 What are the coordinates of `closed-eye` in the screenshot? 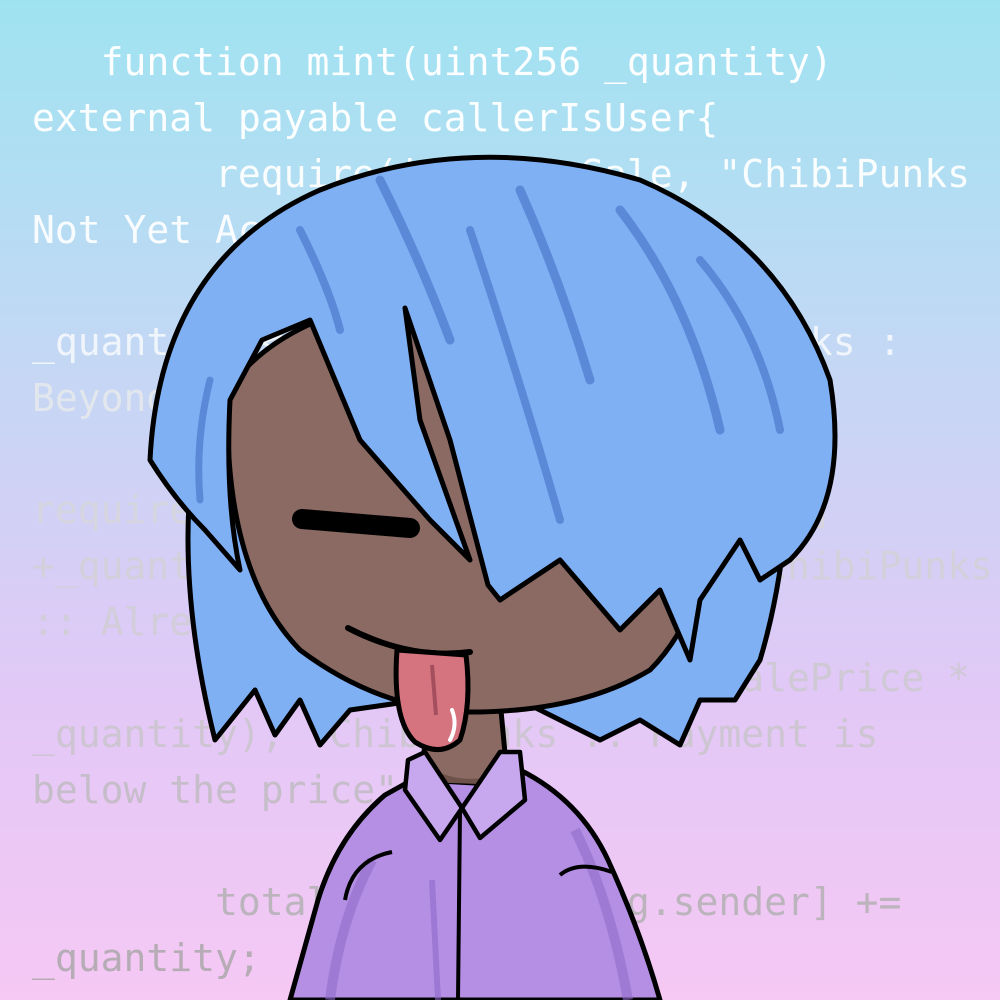 It's located at (356, 523).